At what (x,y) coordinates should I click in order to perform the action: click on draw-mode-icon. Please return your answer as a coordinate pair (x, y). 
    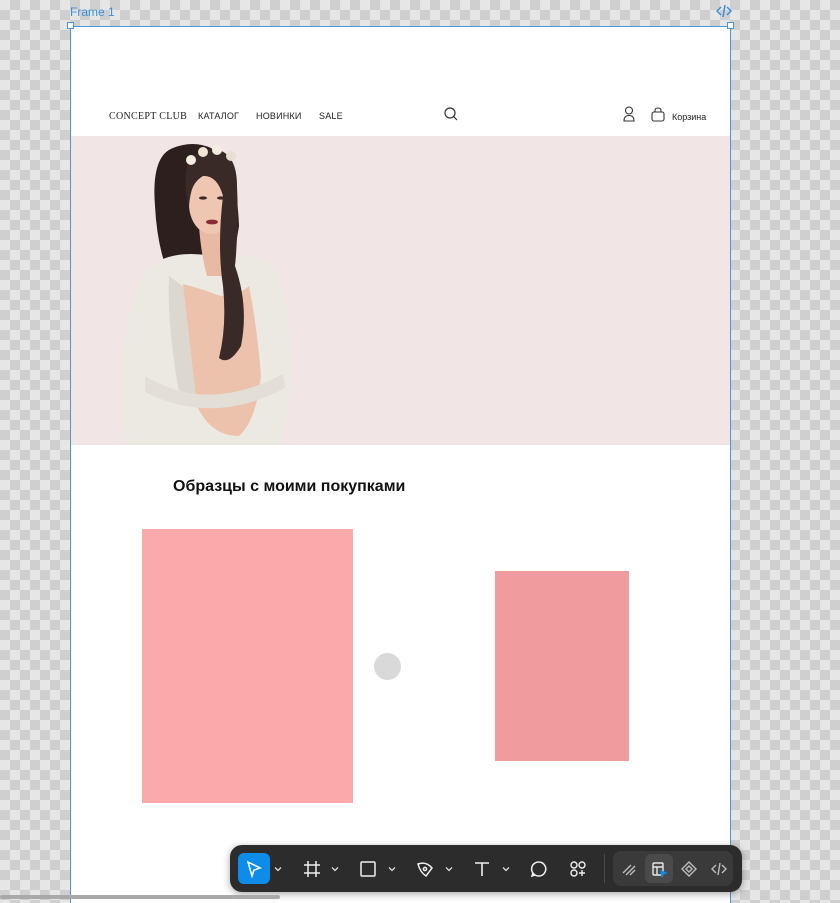
    Looking at the image, I should click on (629, 868).